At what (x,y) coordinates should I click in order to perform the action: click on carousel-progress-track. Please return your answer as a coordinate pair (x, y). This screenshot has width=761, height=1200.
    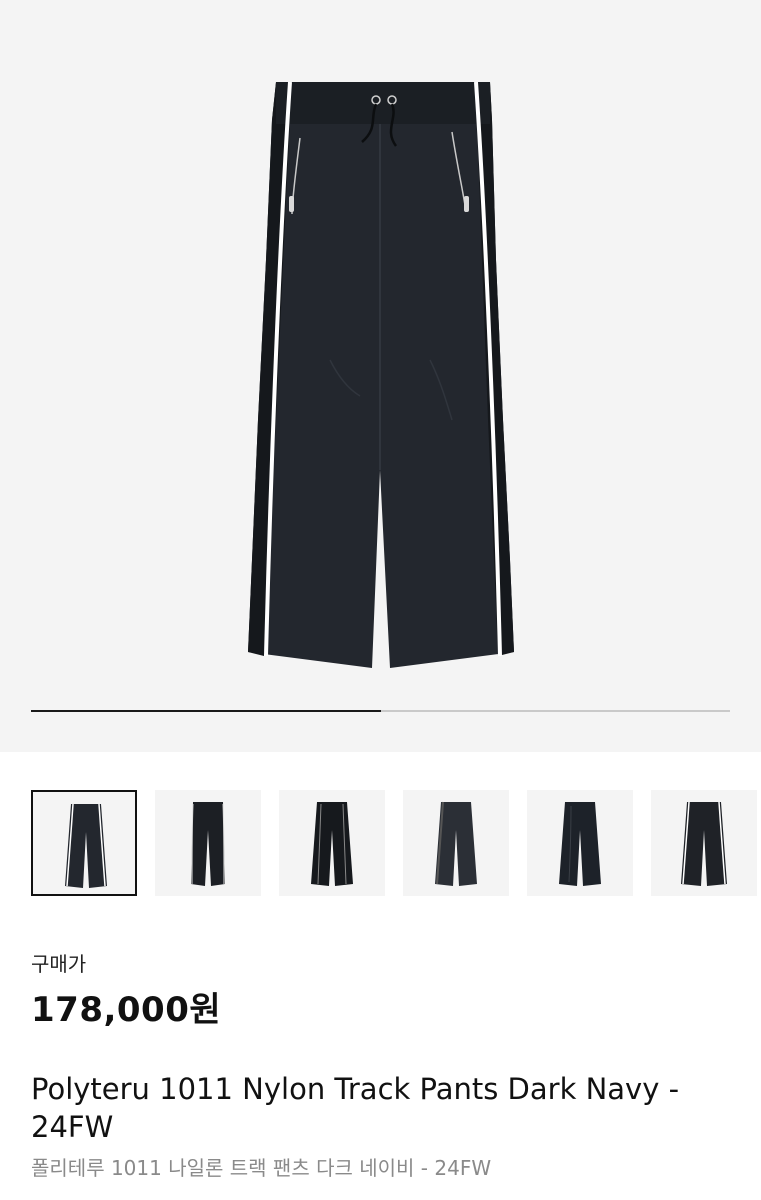
    Looking at the image, I should click on (380, 711).